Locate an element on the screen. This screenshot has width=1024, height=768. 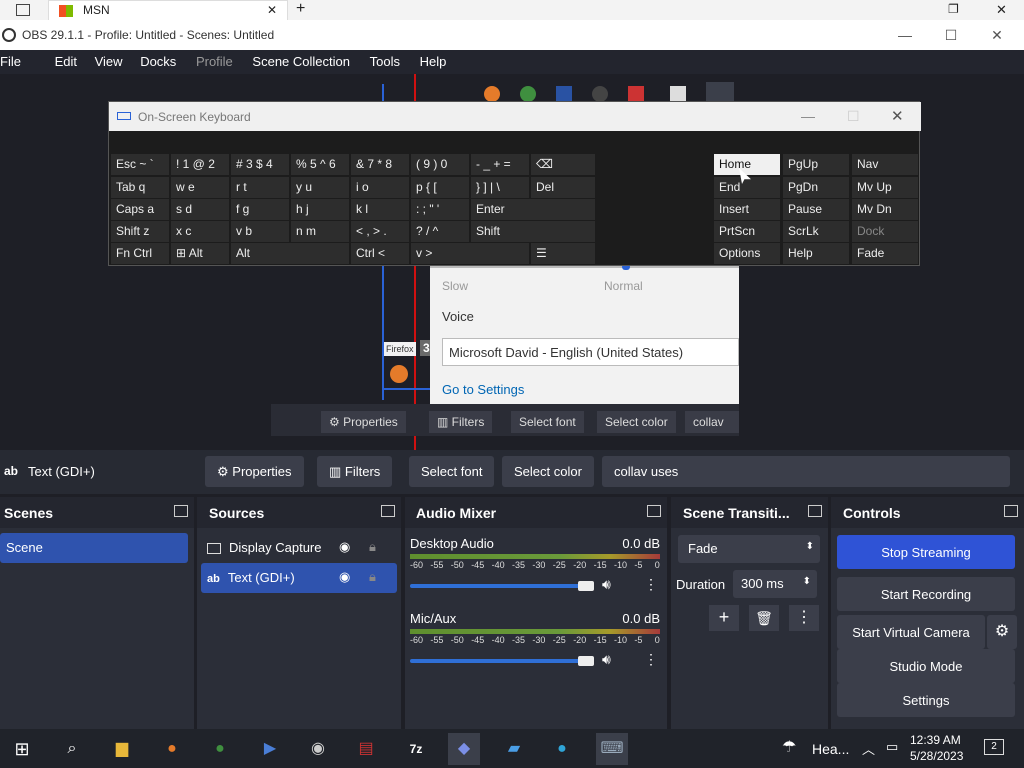
captured-properties-button: ⚙ Properties is located at coordinates (363, 422).